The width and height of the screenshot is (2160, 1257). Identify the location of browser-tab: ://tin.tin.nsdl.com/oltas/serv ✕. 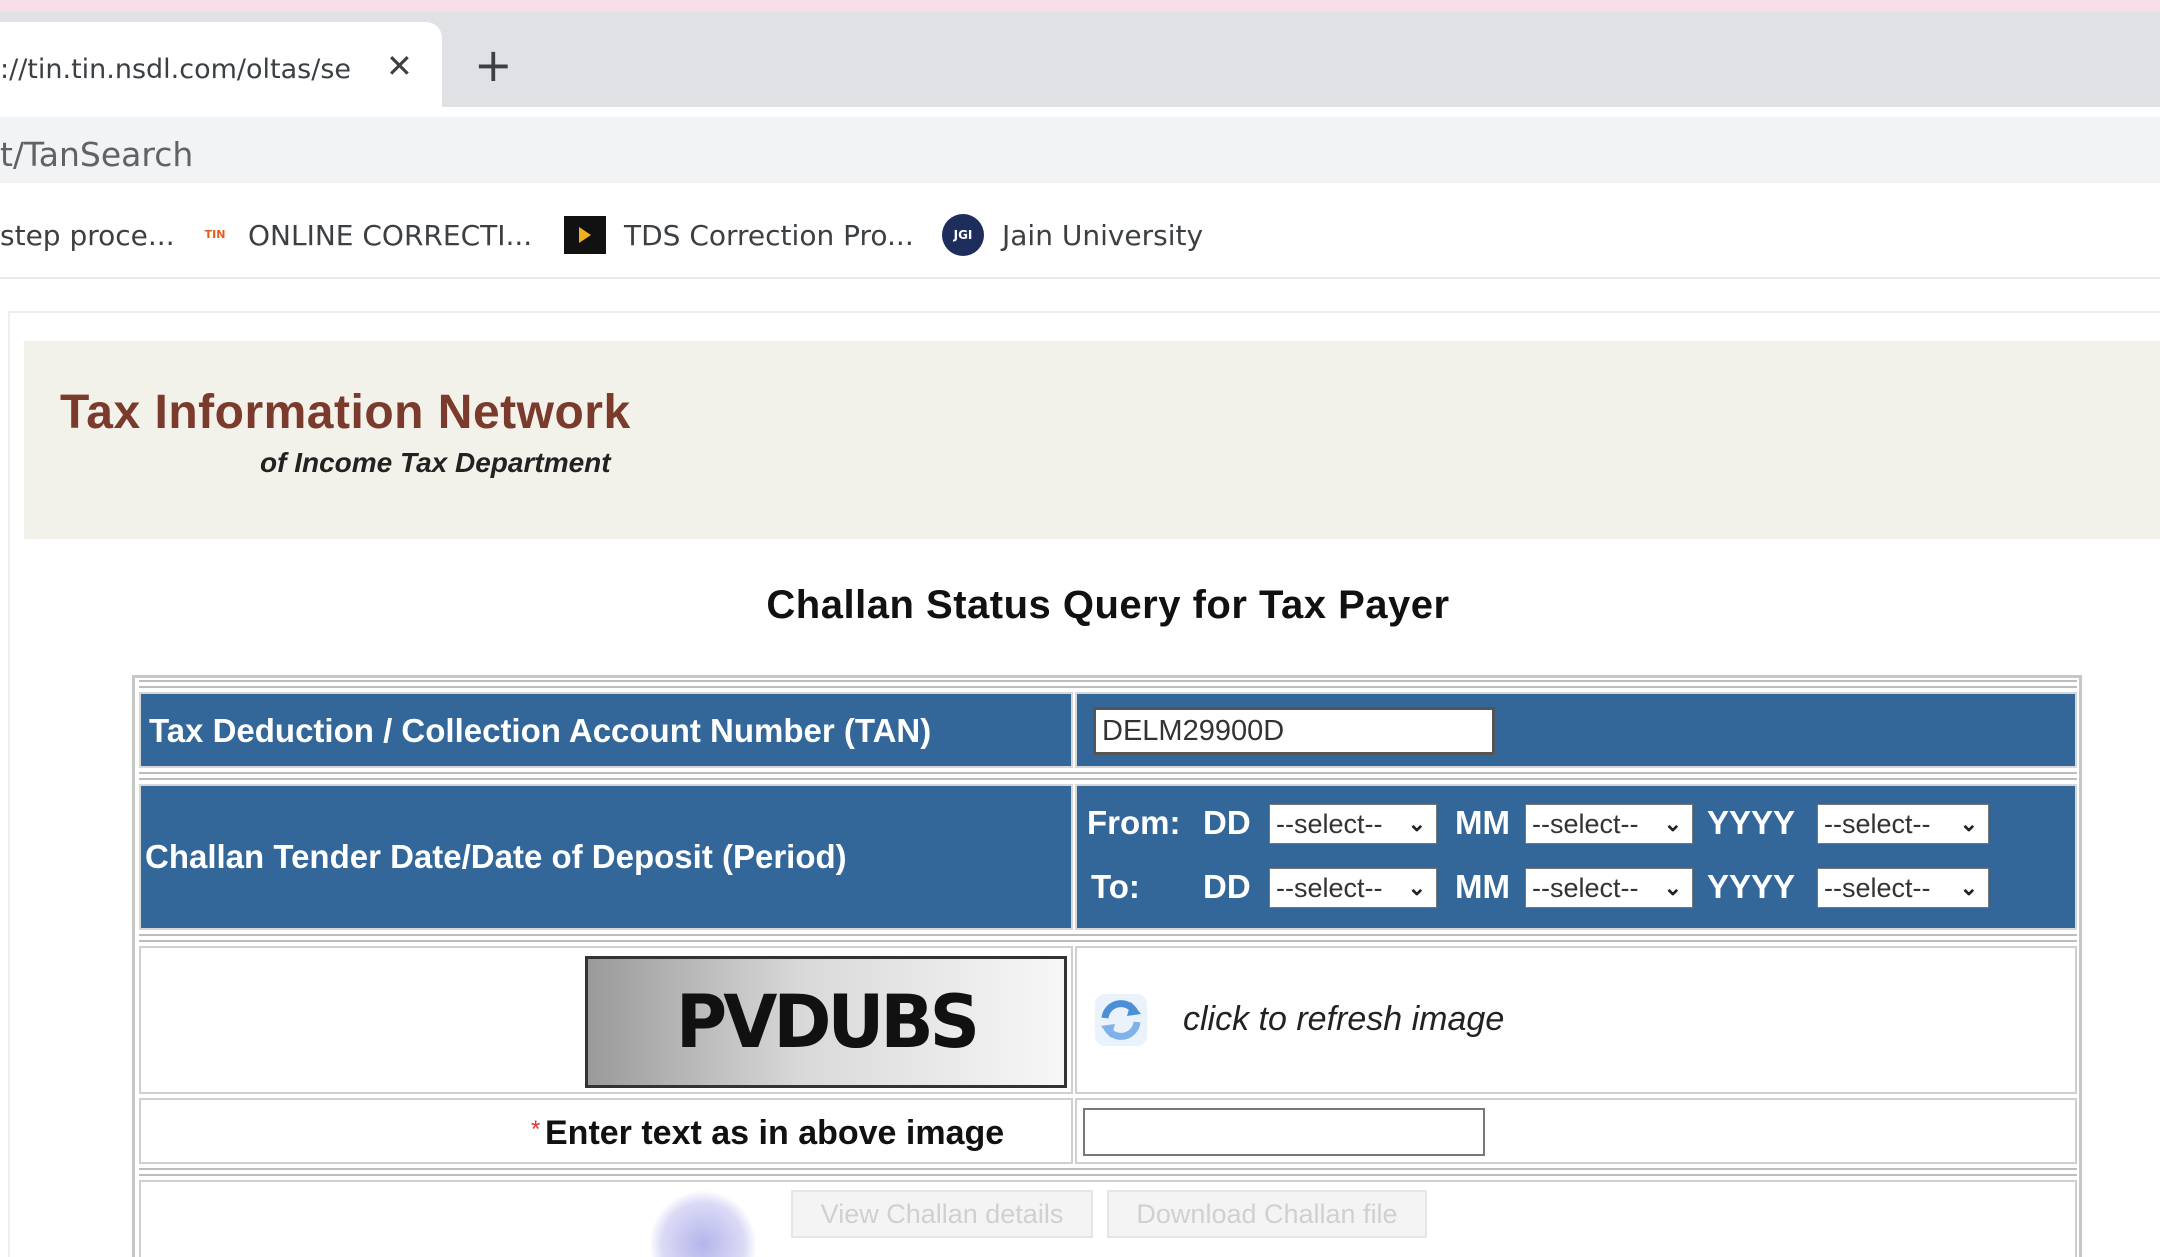
(221, 64).